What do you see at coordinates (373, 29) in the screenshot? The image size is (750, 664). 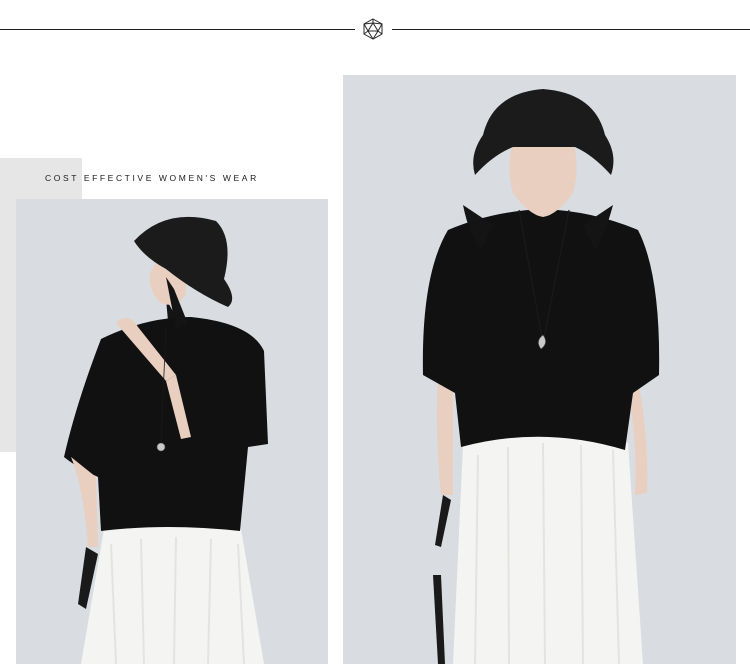 I see `geometric-polyhedron-icon` at bounding box center [373, 29].